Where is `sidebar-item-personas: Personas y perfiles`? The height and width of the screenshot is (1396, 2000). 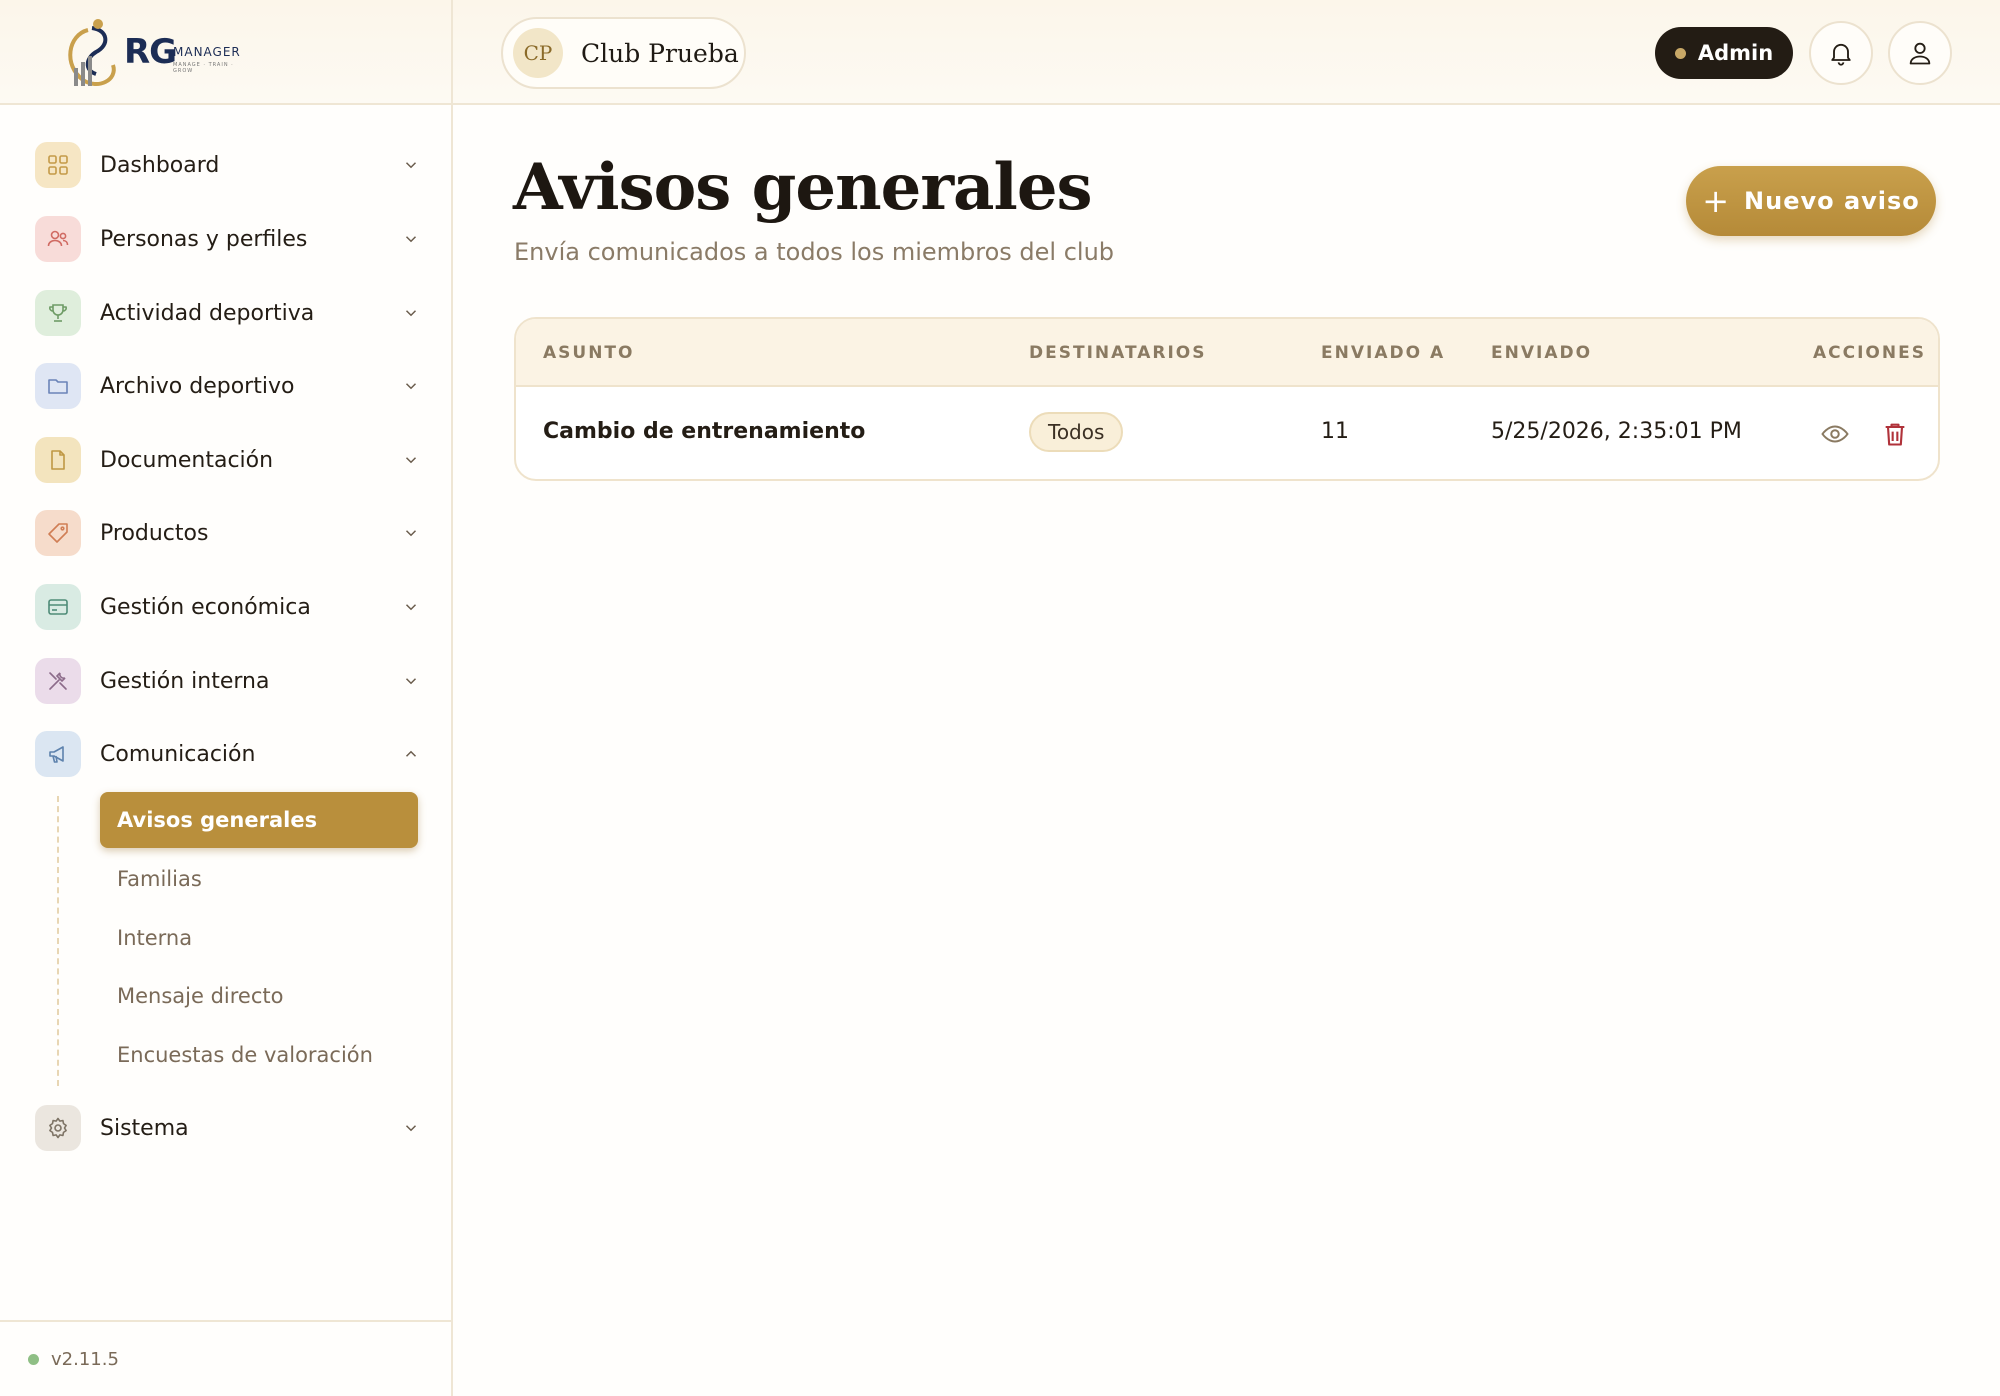 sidebar-item-personas: Personas y perfiles is located at coordinates (230, 239).